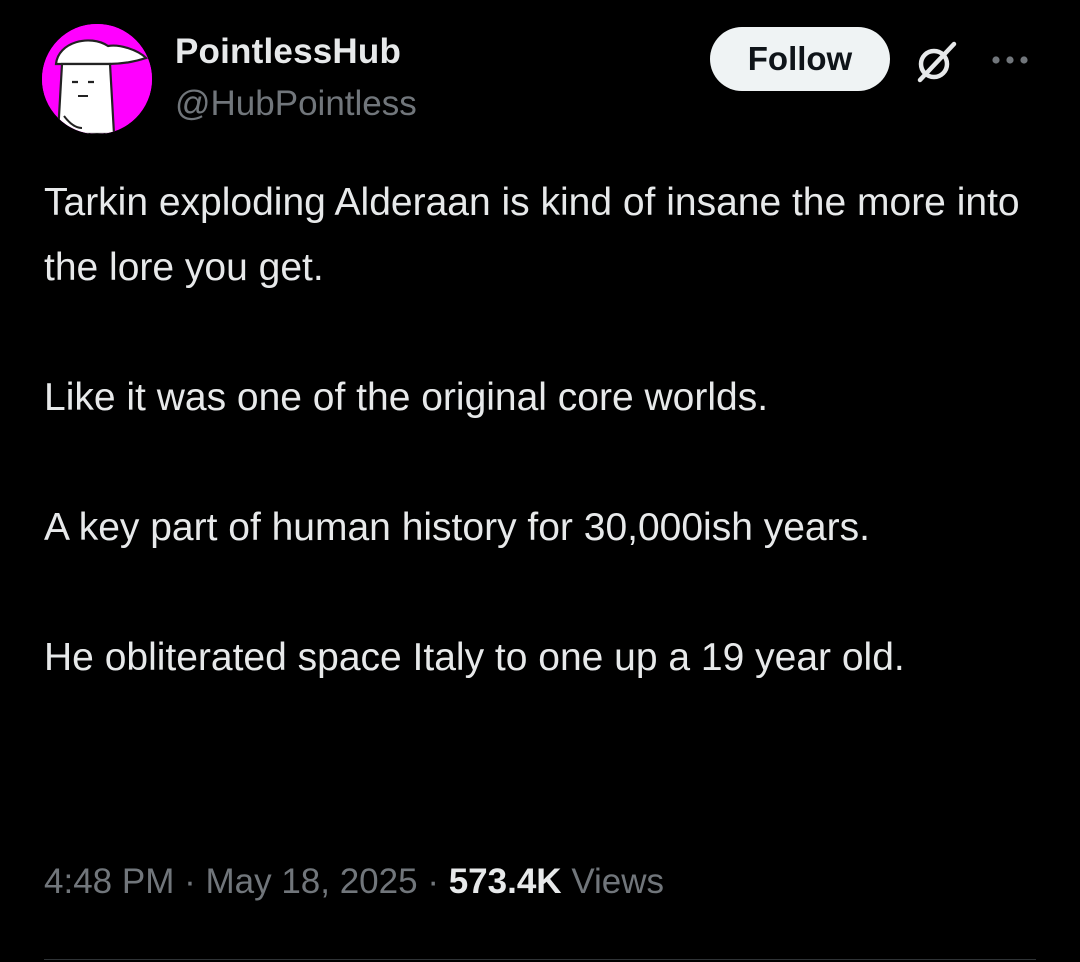 Image resolution: width=1080 pixels, height=962 pixels. What do you see at coordinates (800, 59) in the screenshot?
I see `follow-button: Follow` at bounding box center [800, 59].